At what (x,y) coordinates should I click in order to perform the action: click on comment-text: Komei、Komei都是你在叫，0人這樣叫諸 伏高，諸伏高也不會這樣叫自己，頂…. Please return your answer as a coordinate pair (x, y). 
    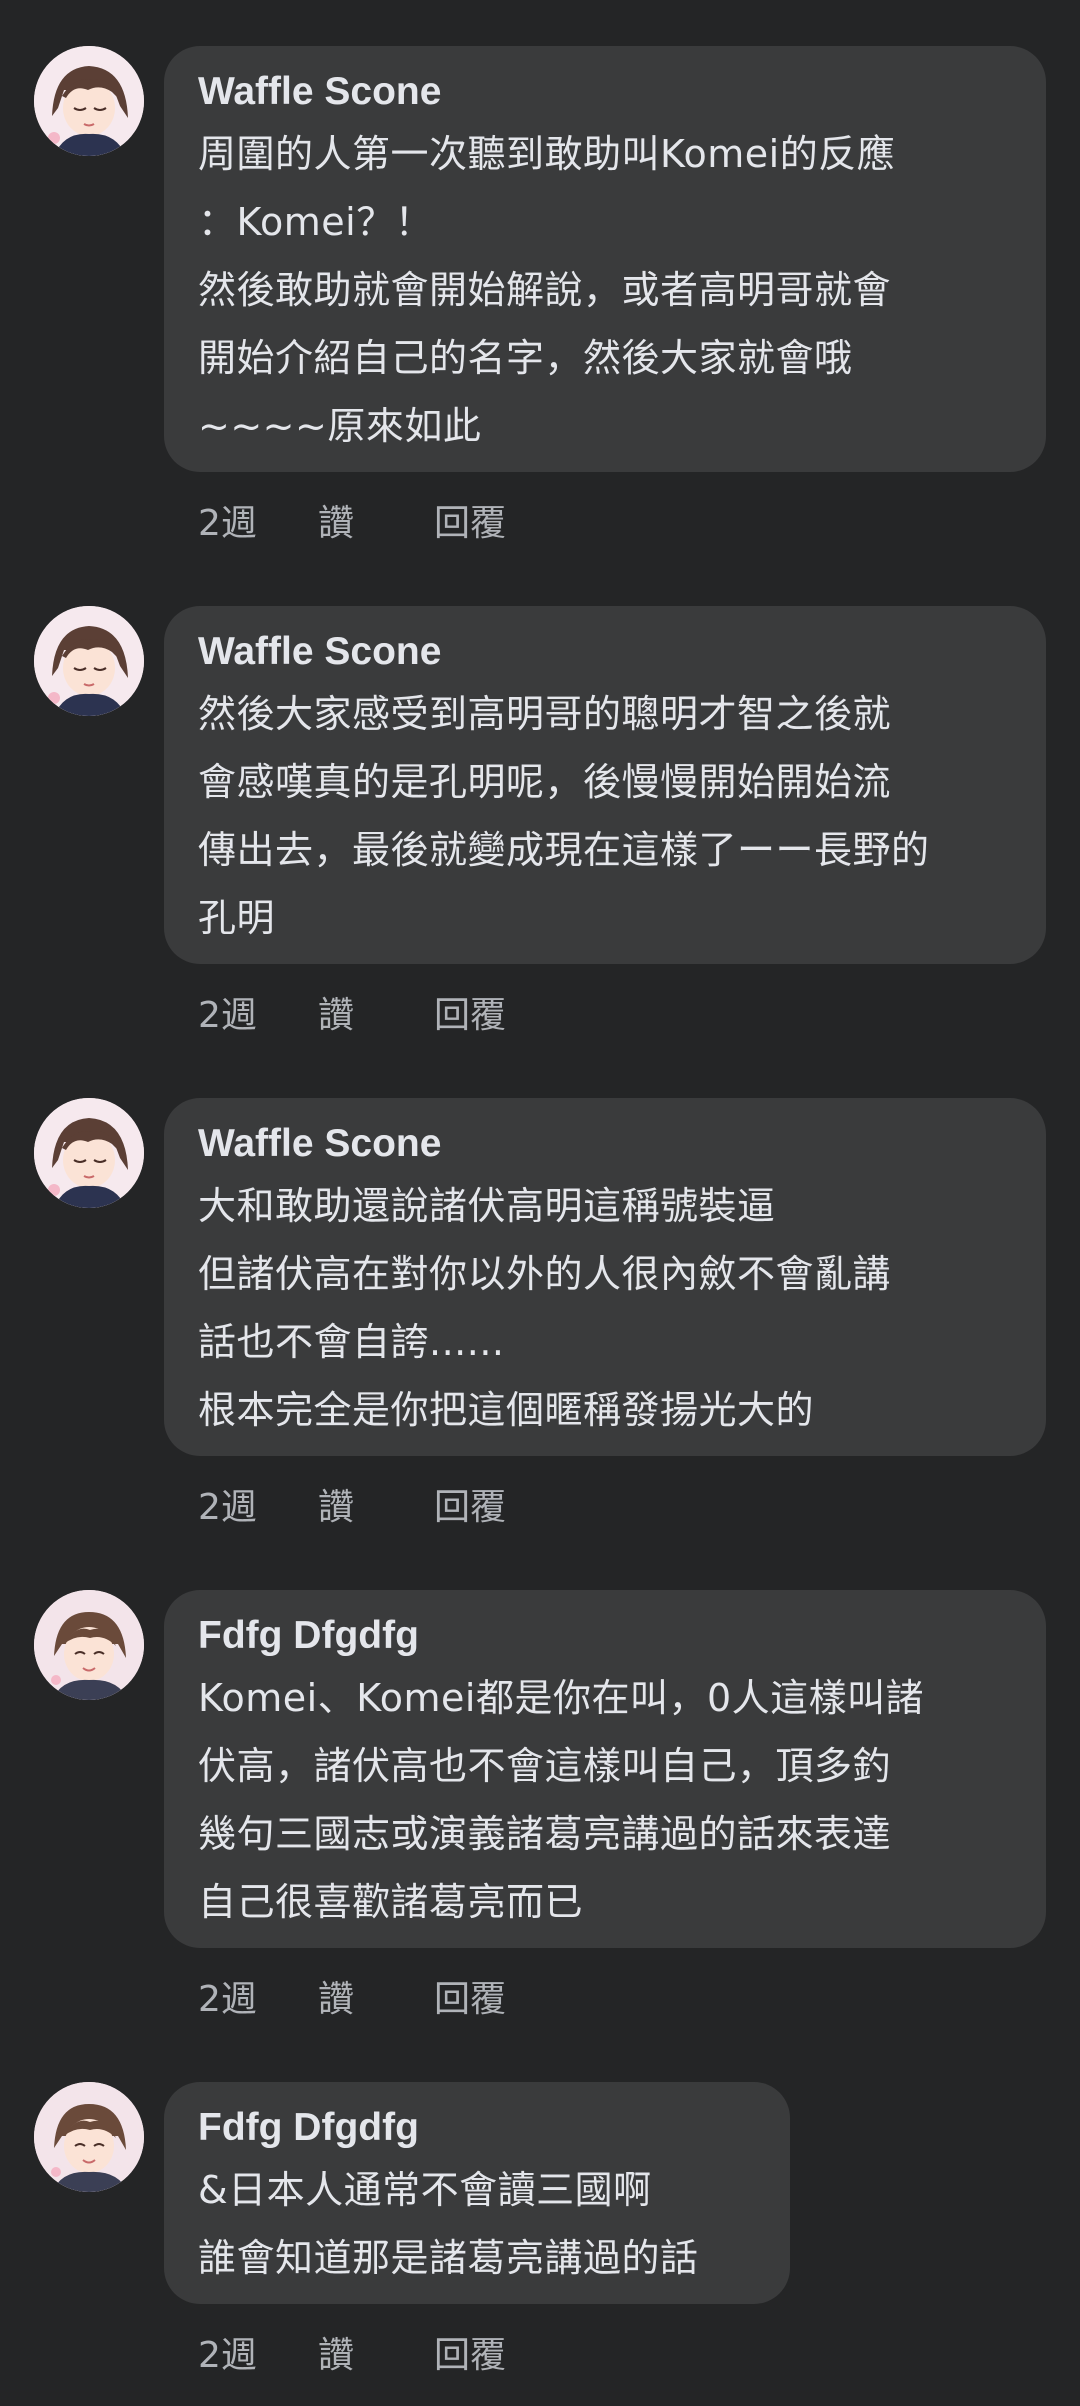
    Looking at the image, I should click on (561, 1800).